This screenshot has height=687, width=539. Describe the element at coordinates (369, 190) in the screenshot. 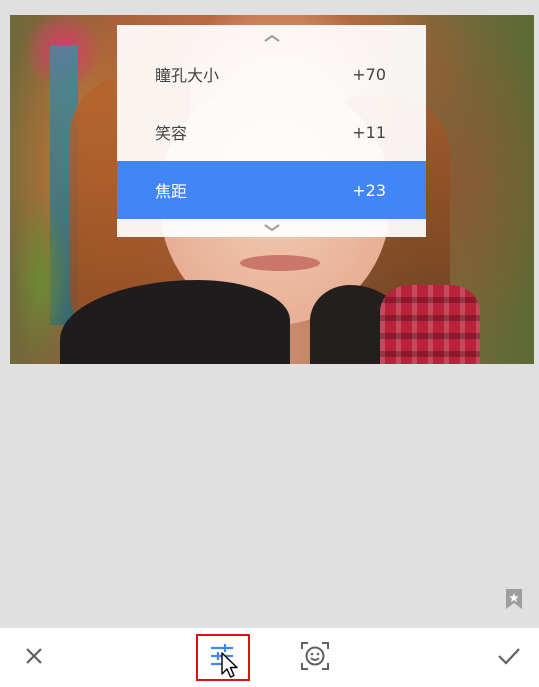

I see `menu-item-value: +23` at that location.